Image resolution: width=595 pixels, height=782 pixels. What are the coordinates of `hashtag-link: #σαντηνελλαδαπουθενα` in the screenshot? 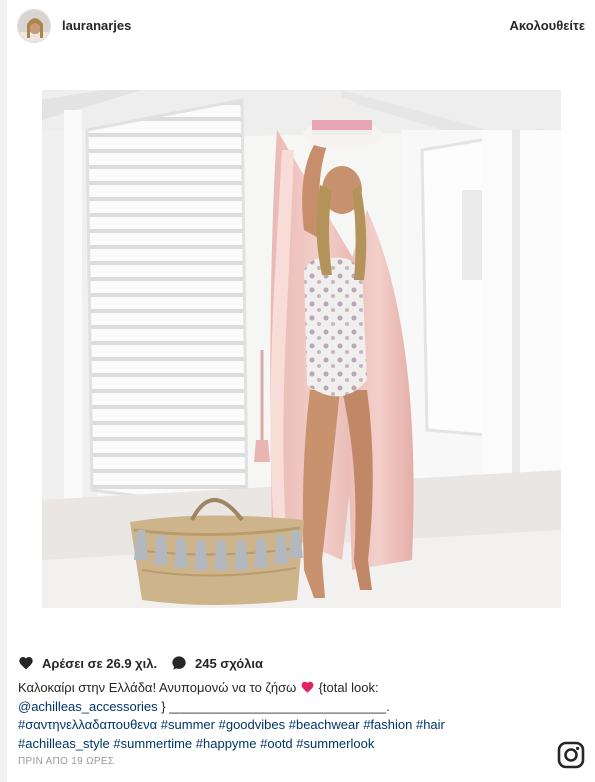 It's located at (87, 724).